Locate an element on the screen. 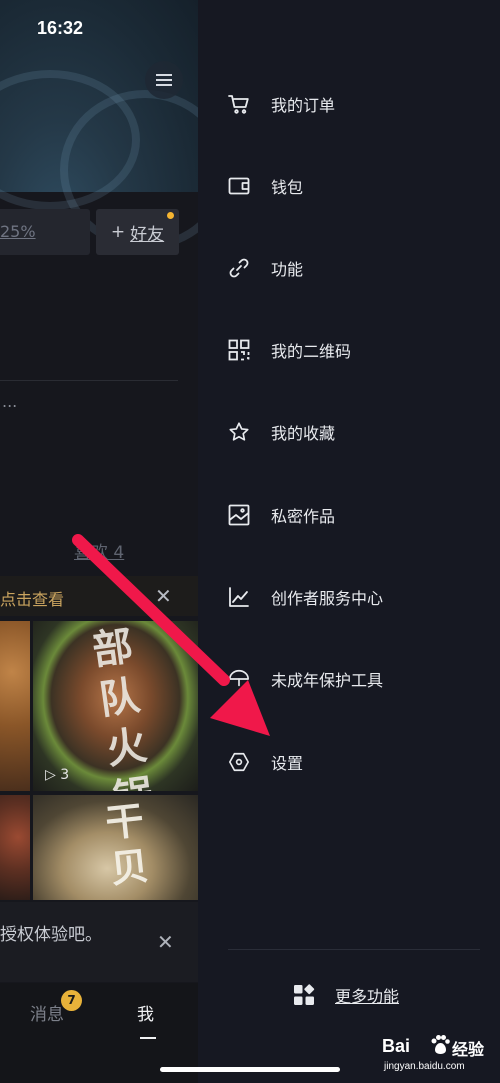  completion-percent: 25% is located at coordinates (18, 231).